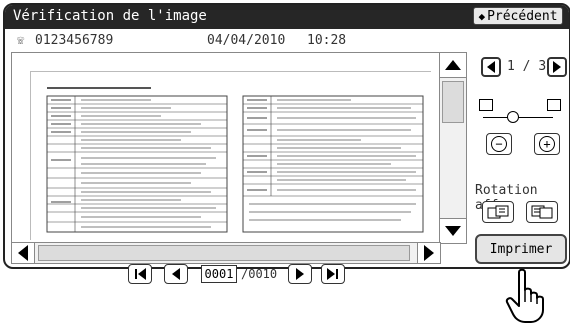 This screenshot has width=570, height=324. I want to click on scroll-right-icon, so click(429, 253).